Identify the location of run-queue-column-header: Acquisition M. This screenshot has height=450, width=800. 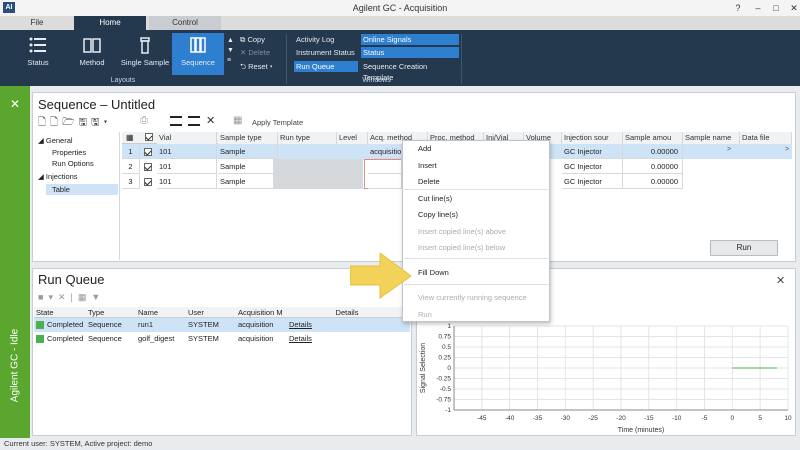
(263, 312).